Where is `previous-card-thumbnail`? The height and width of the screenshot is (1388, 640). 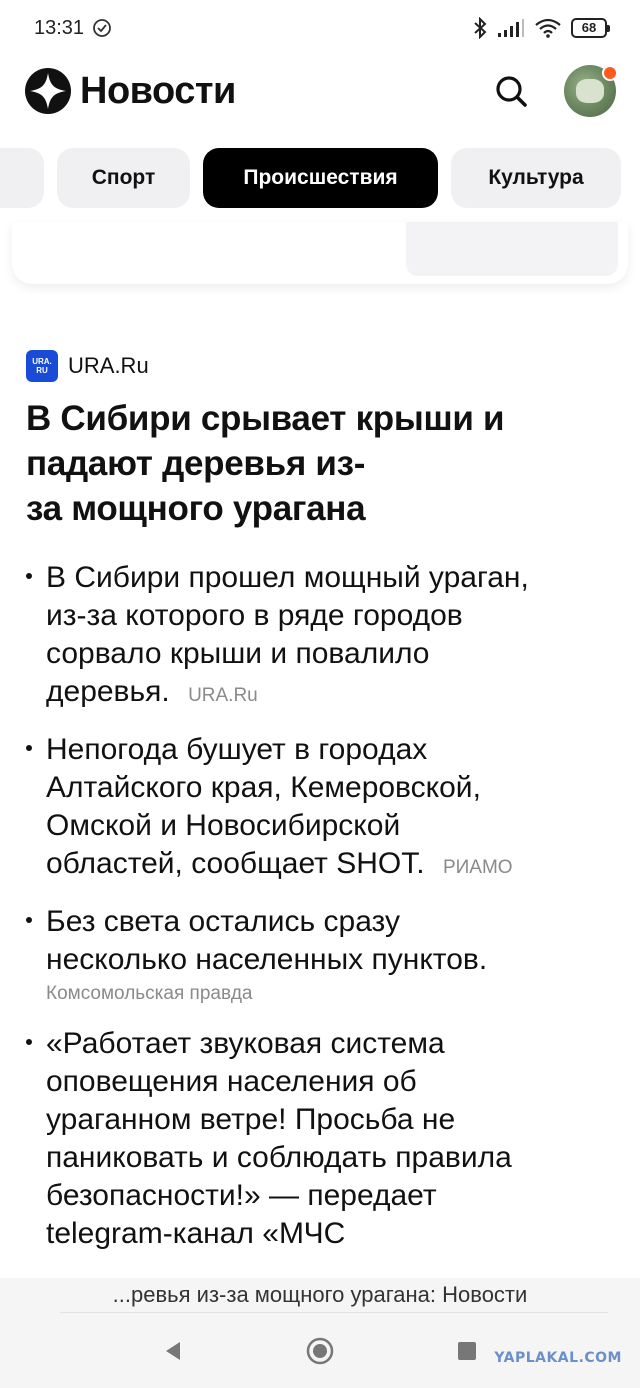
previous-card-thumbnail is located at coordinates (512, 249).